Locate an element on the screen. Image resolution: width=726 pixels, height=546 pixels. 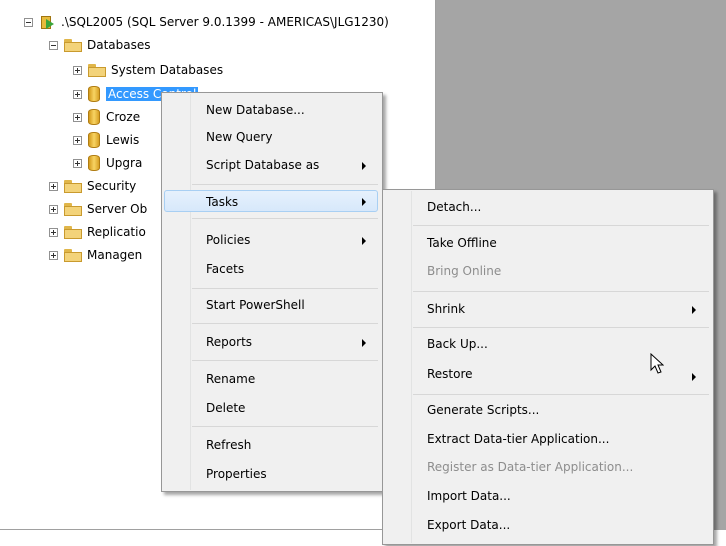
menu-item-refresh: Refresh is located at coordinates (228, 445).